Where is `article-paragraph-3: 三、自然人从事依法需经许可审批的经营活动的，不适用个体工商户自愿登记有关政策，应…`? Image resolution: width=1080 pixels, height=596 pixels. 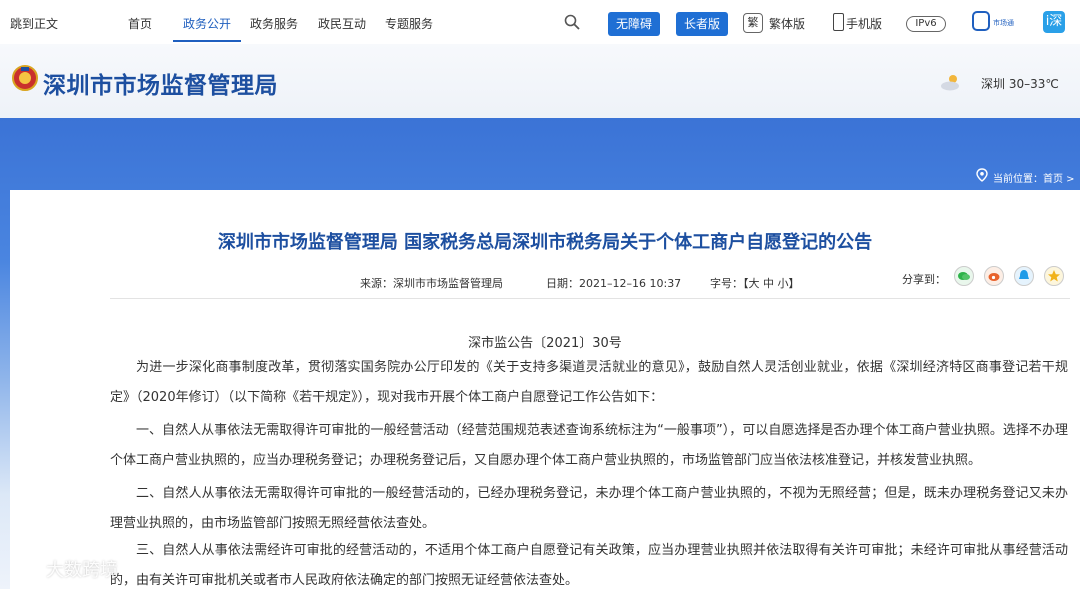
article-paragraph-3: 三、自然人从事依法需经许可审批的经营活动的，不适用个体工商户自愿登记有关政策，应… is located at coordinates (589, 565).